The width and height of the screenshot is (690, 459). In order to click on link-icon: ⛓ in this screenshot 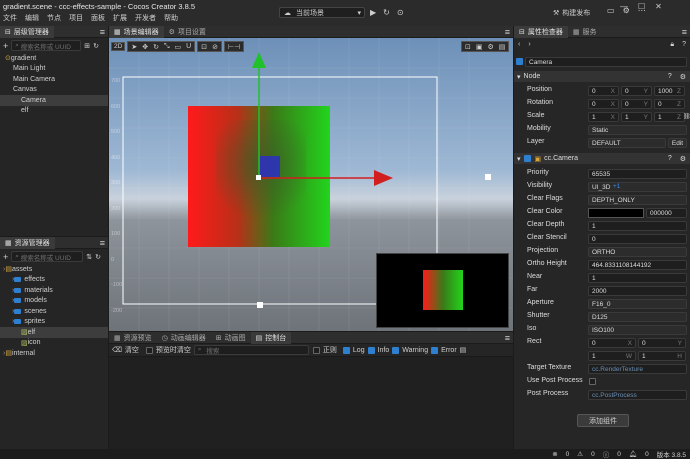, I will do `click(686, 116)`.